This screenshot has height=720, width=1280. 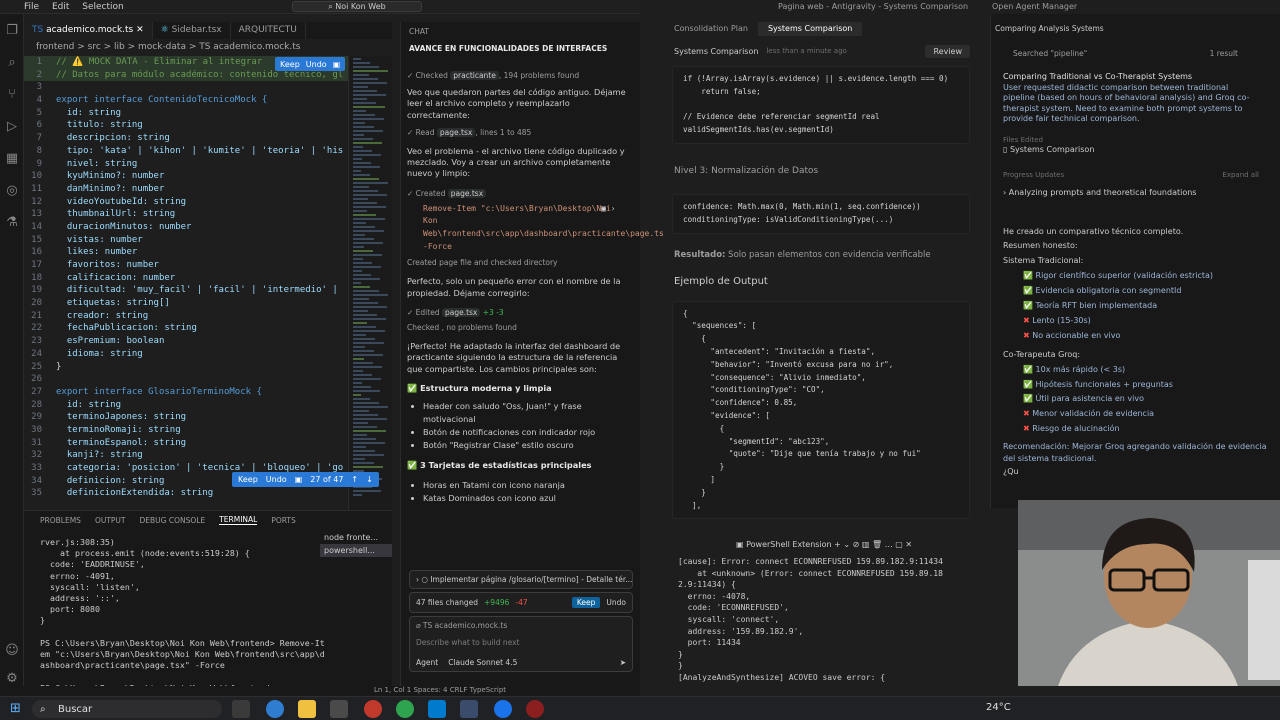 What do you see at coordinates (140, 30) in the screenshot?
I see `close-icon: ✕` at bounding box center [140, 30].